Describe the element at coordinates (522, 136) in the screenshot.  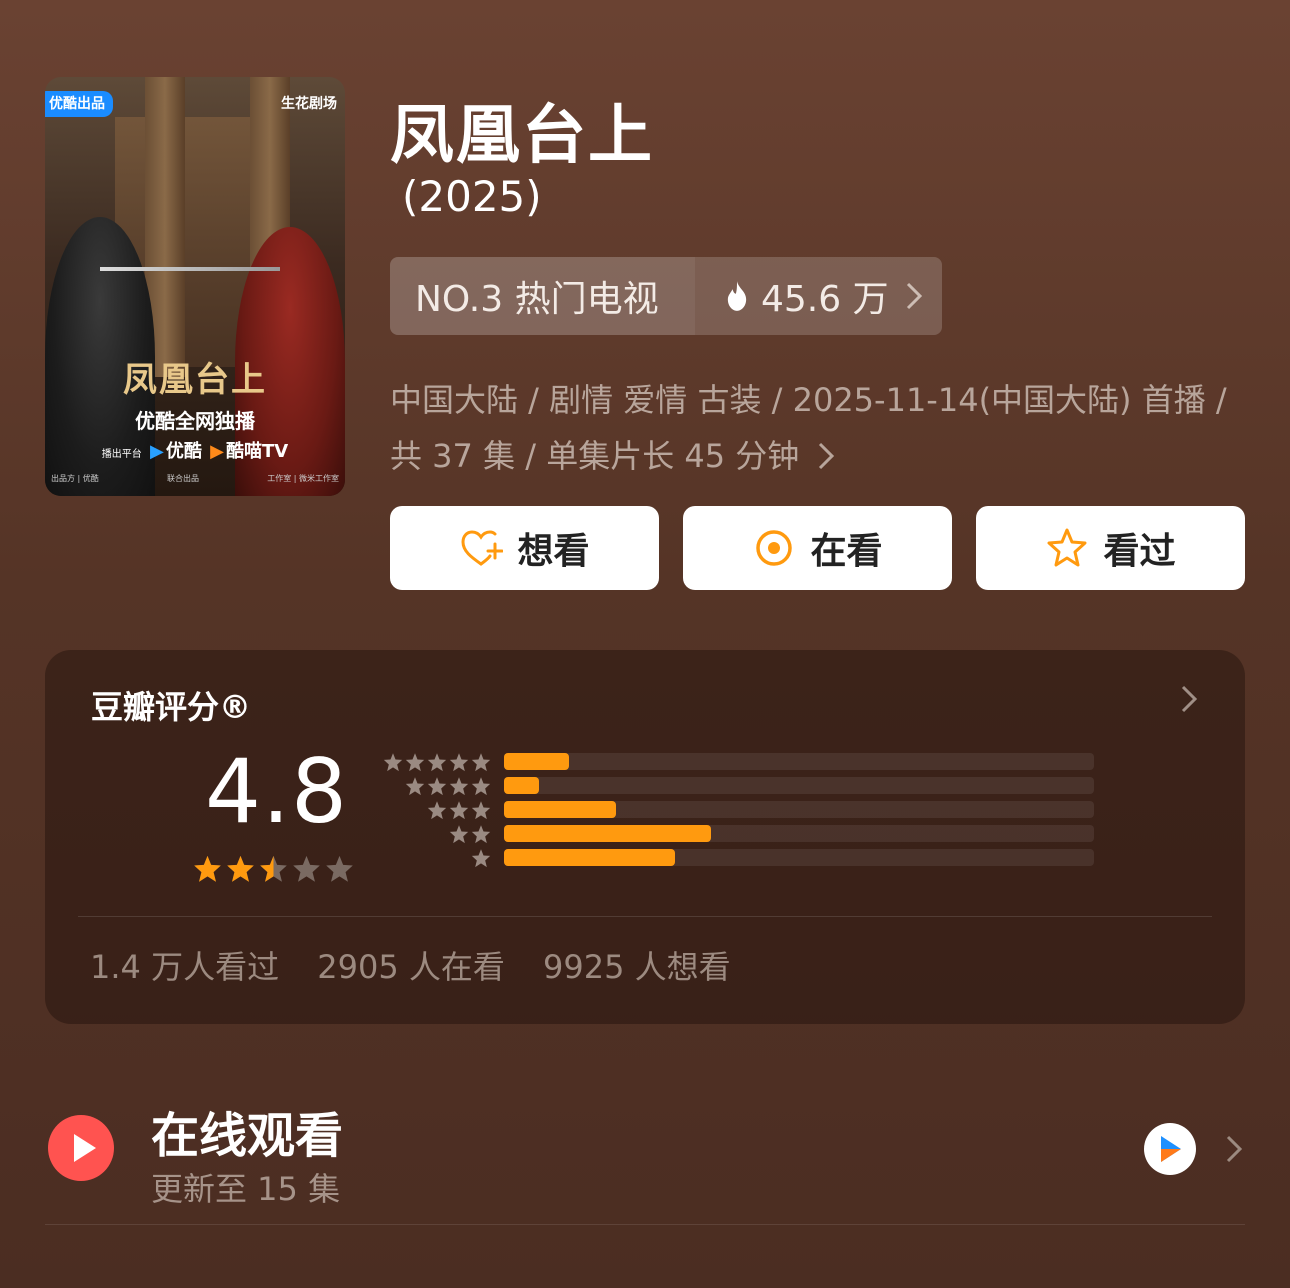
I see `show-title: 凤凰台上` at that location.